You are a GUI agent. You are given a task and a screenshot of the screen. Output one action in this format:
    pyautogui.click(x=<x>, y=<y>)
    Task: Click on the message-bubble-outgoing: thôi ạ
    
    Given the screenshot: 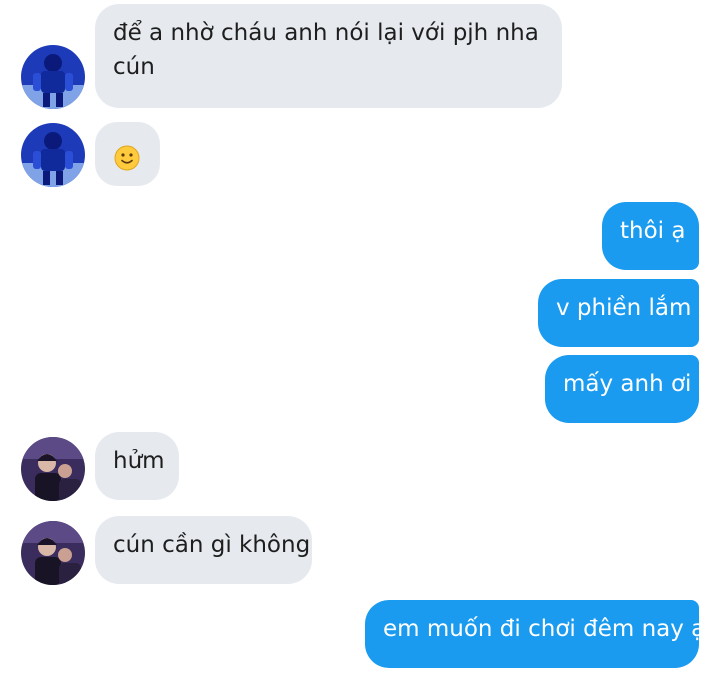 What is the action you would take?
    pyautogui.click(x=650, y=236)
    